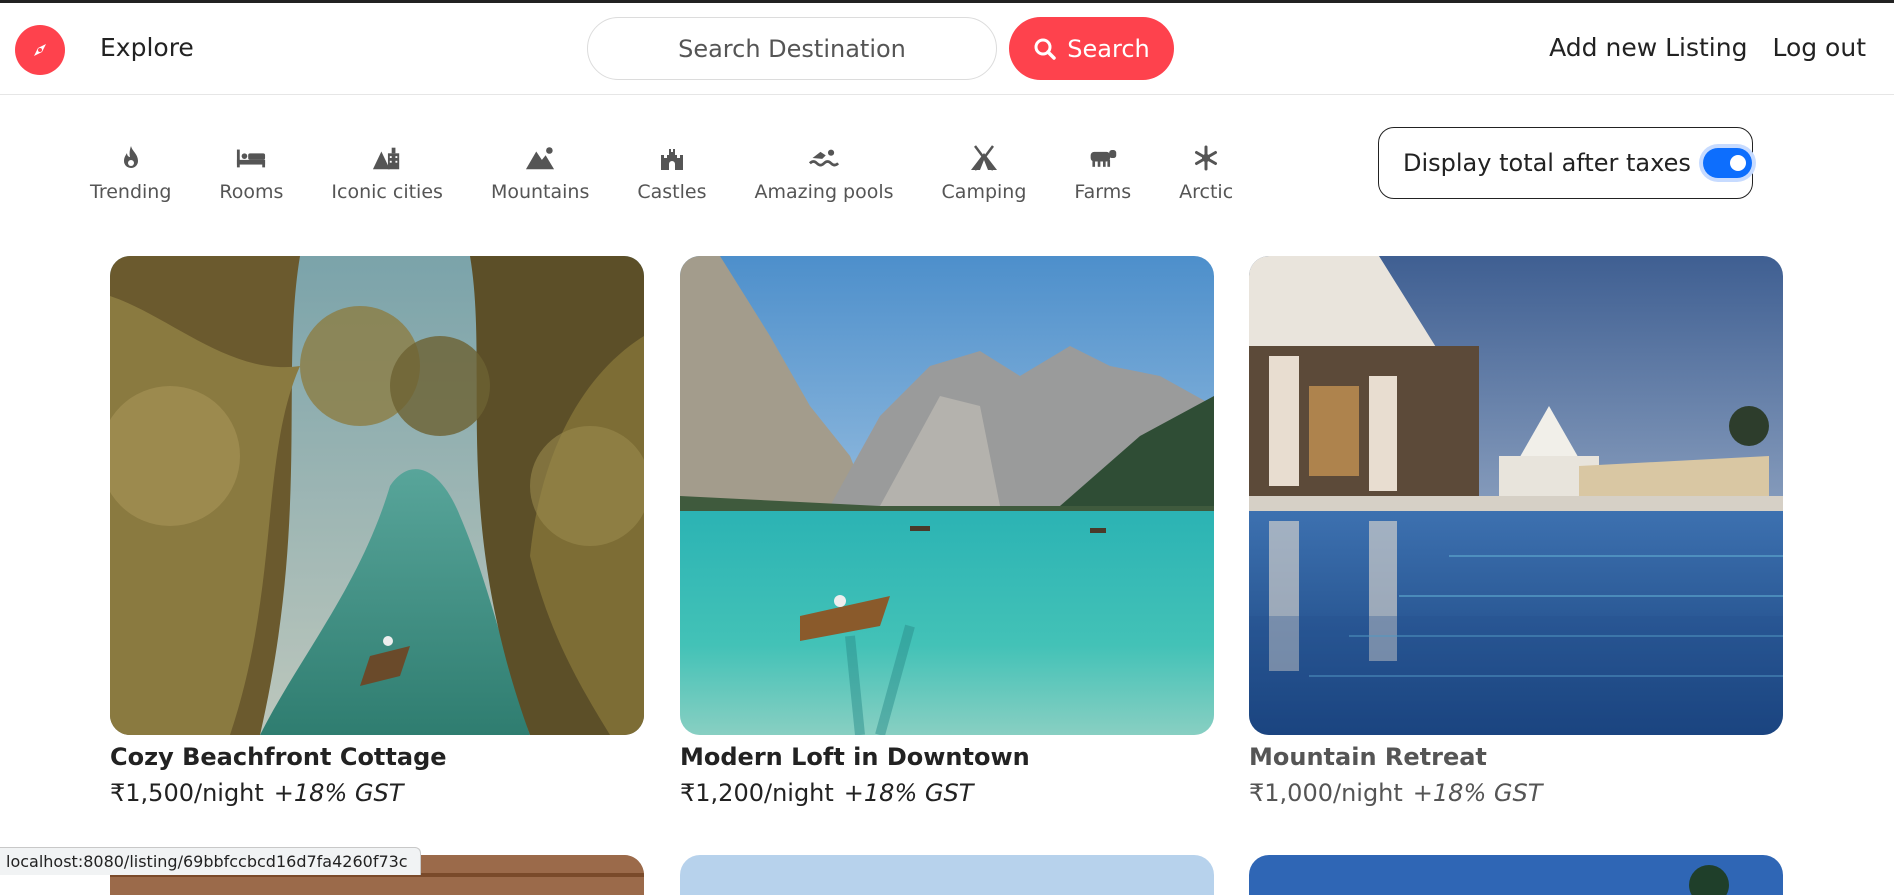 This screenshot has height=895, width=1894. Describe the element at coordinates (278, 757) in the screenshot. I see `listing-title: Cozy Beachfront Cottage` at that location.